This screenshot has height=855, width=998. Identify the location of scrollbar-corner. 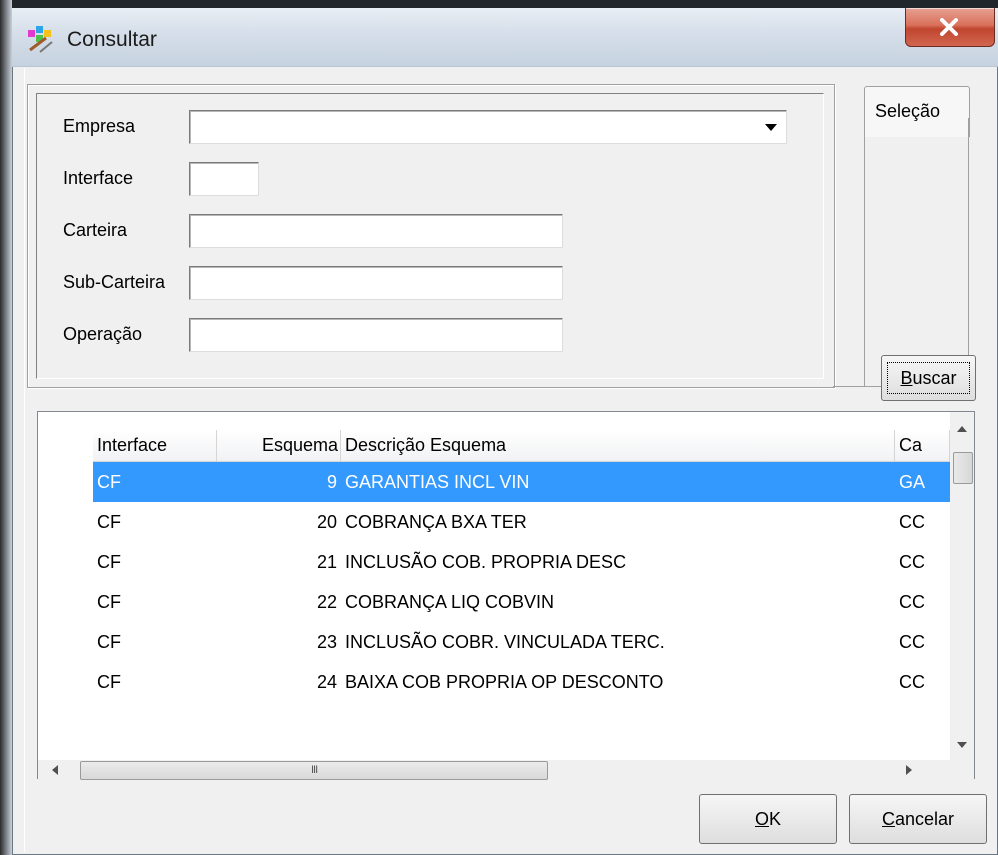
(962, 770).